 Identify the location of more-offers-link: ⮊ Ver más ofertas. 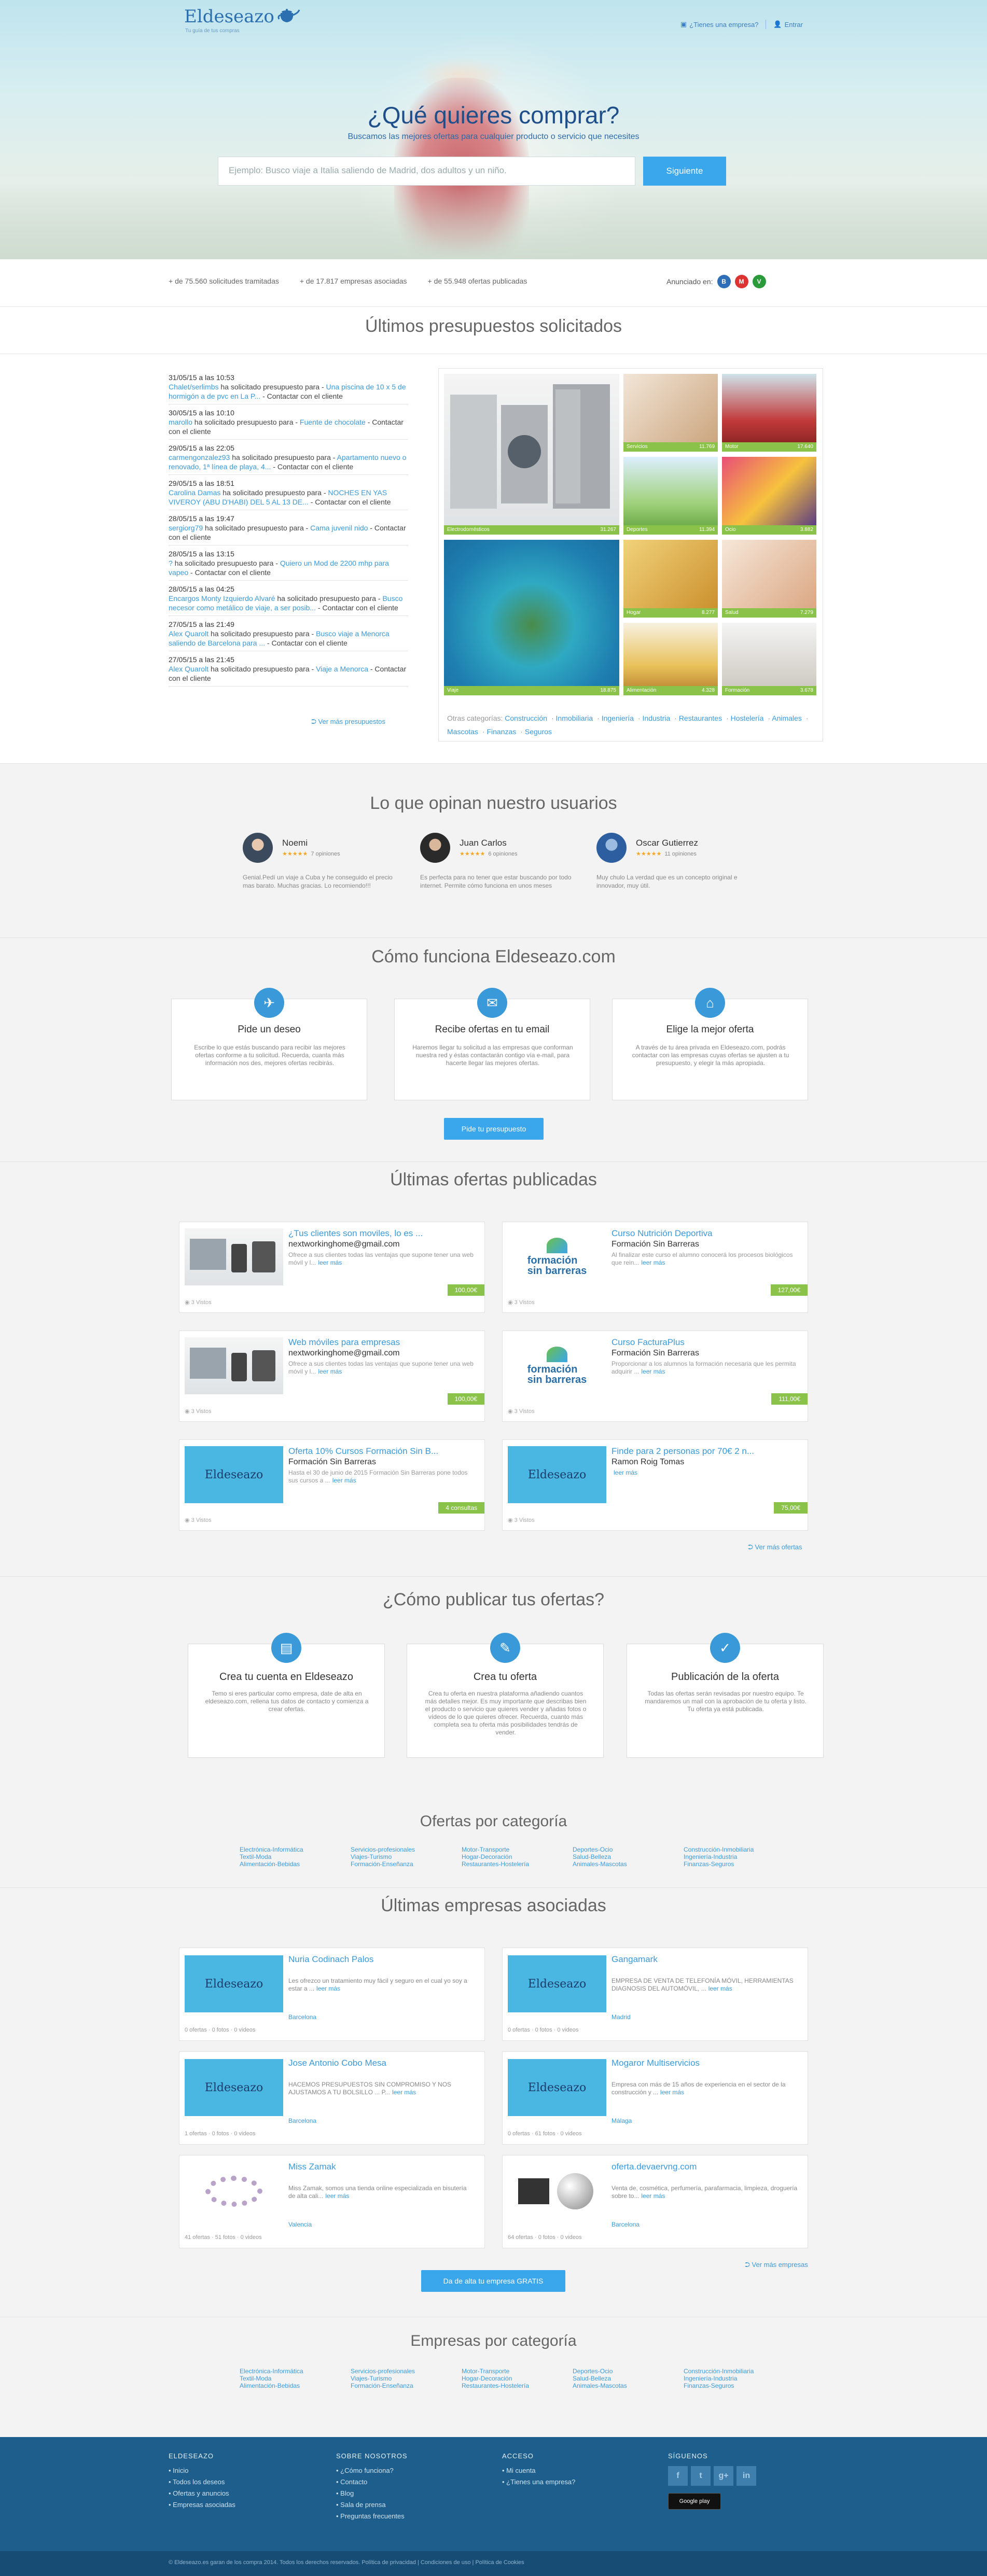
(775, 1547).